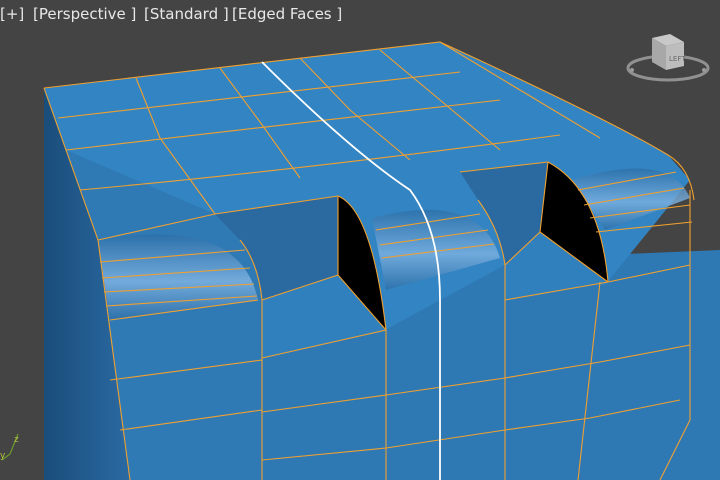 The image size is (720, 480). I want to click on view-mode-label: [Perspective ], so click(84, 14).